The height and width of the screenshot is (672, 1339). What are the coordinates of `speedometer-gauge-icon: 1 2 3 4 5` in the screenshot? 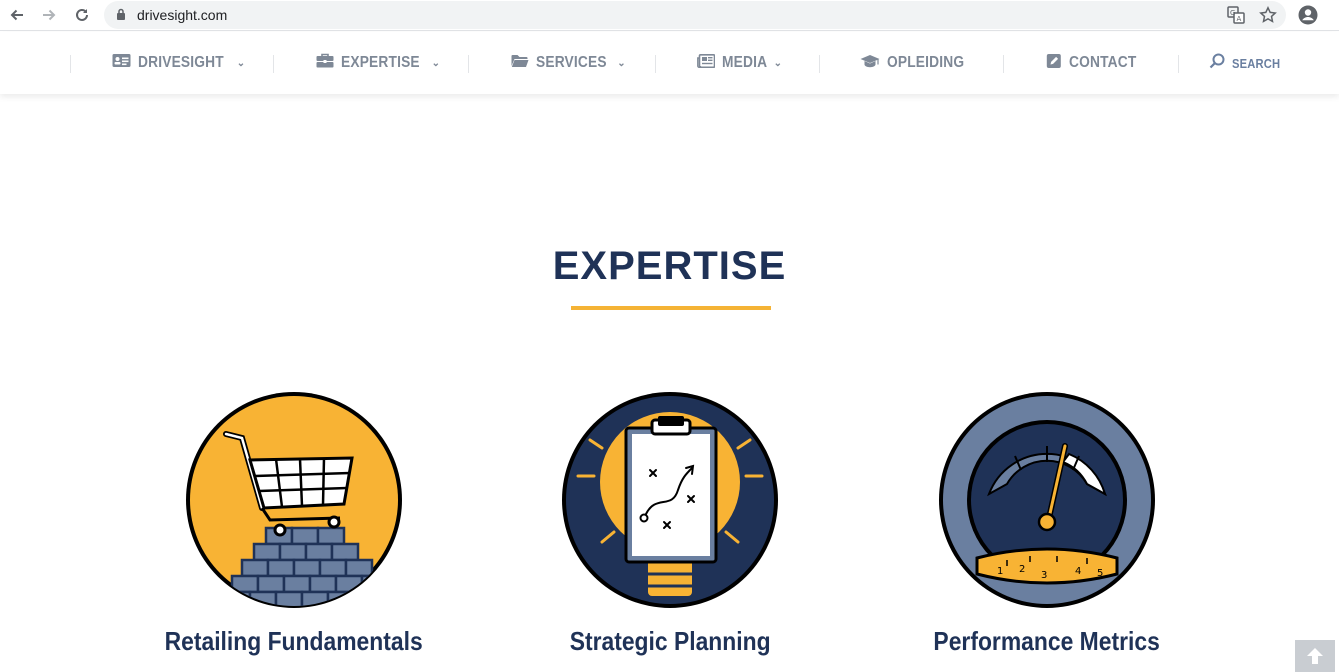 It's located at (1047, 500).